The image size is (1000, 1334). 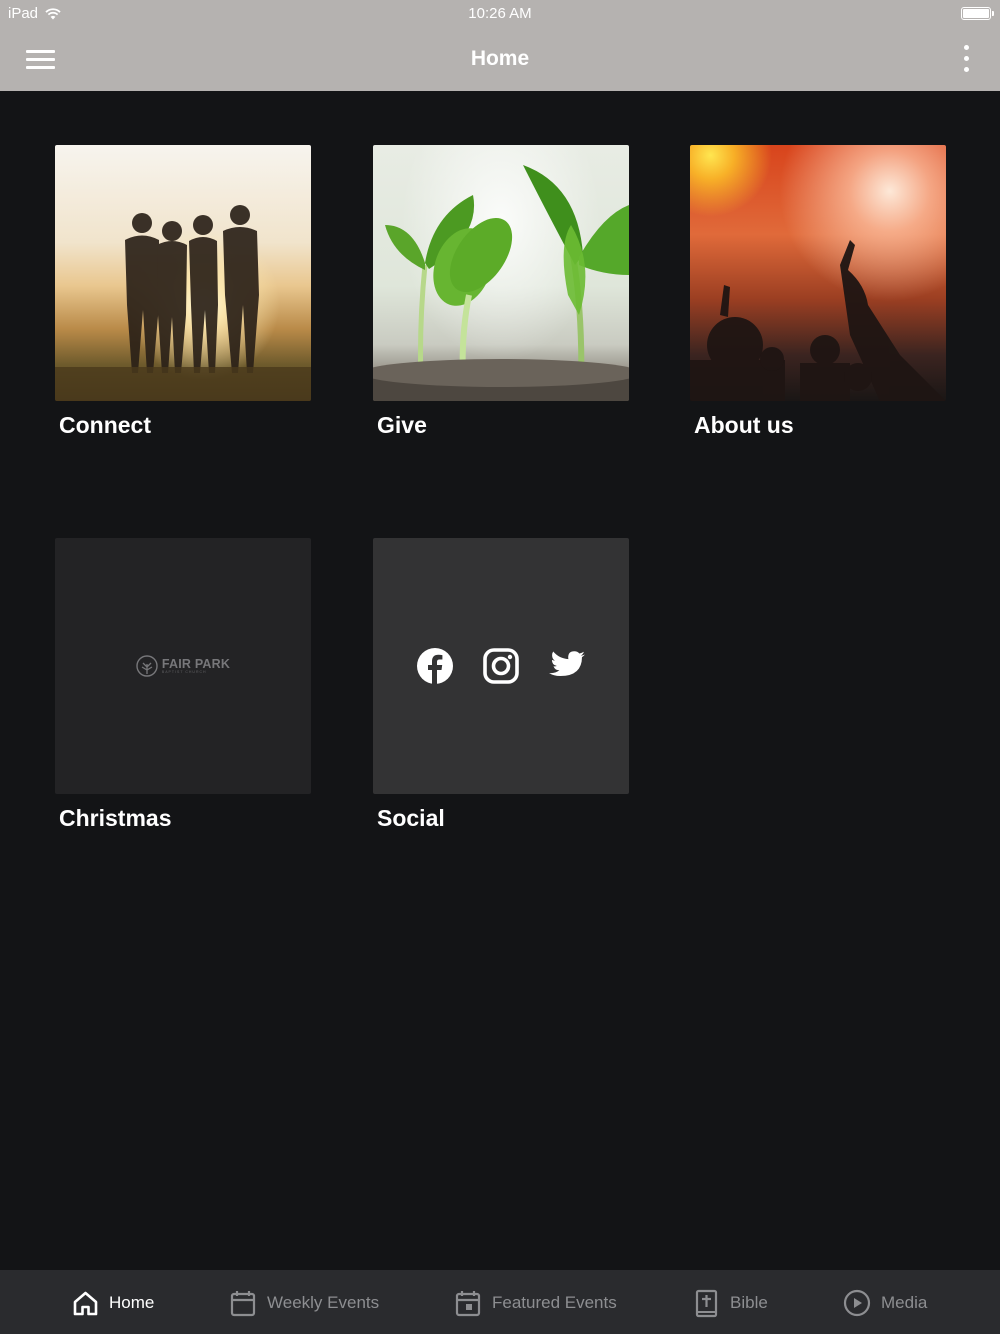 I want to click on tile-label: About us, so click(x=744, y=425).